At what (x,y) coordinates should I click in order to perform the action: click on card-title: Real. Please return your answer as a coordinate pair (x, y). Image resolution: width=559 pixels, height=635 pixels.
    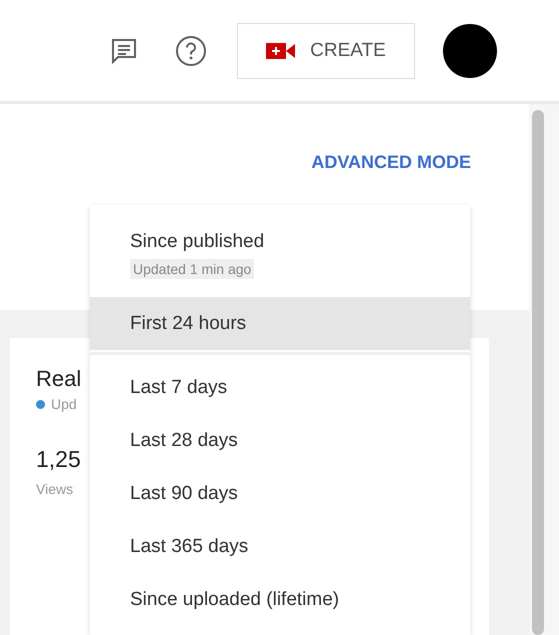
    Looking at the image, I should click on (59, 379).